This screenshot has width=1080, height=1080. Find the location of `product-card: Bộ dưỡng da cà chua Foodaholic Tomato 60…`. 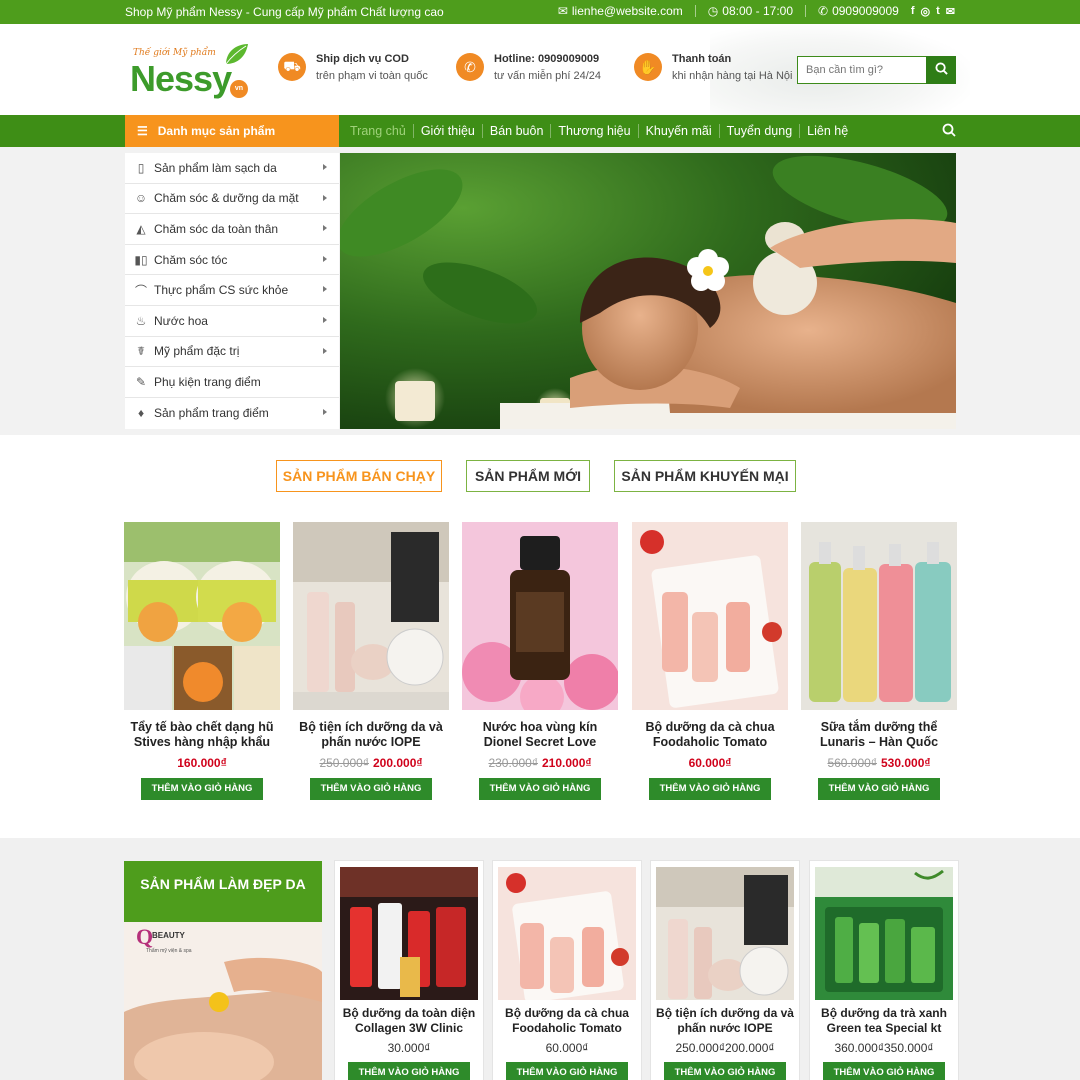

product-card: Bộ dưỡng da cà chua Foodaholic Tomato 60… is located at coordinates (567, 970).